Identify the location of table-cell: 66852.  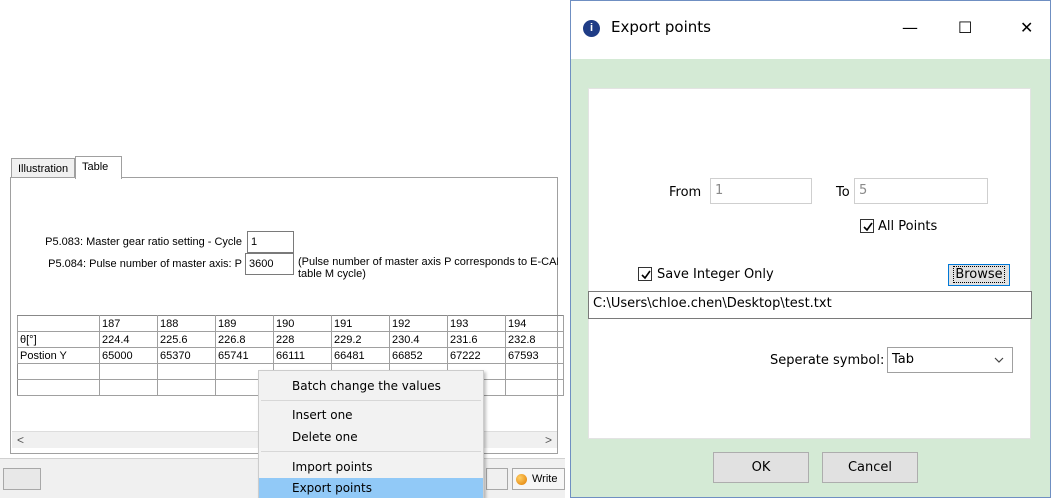
(418, 355).